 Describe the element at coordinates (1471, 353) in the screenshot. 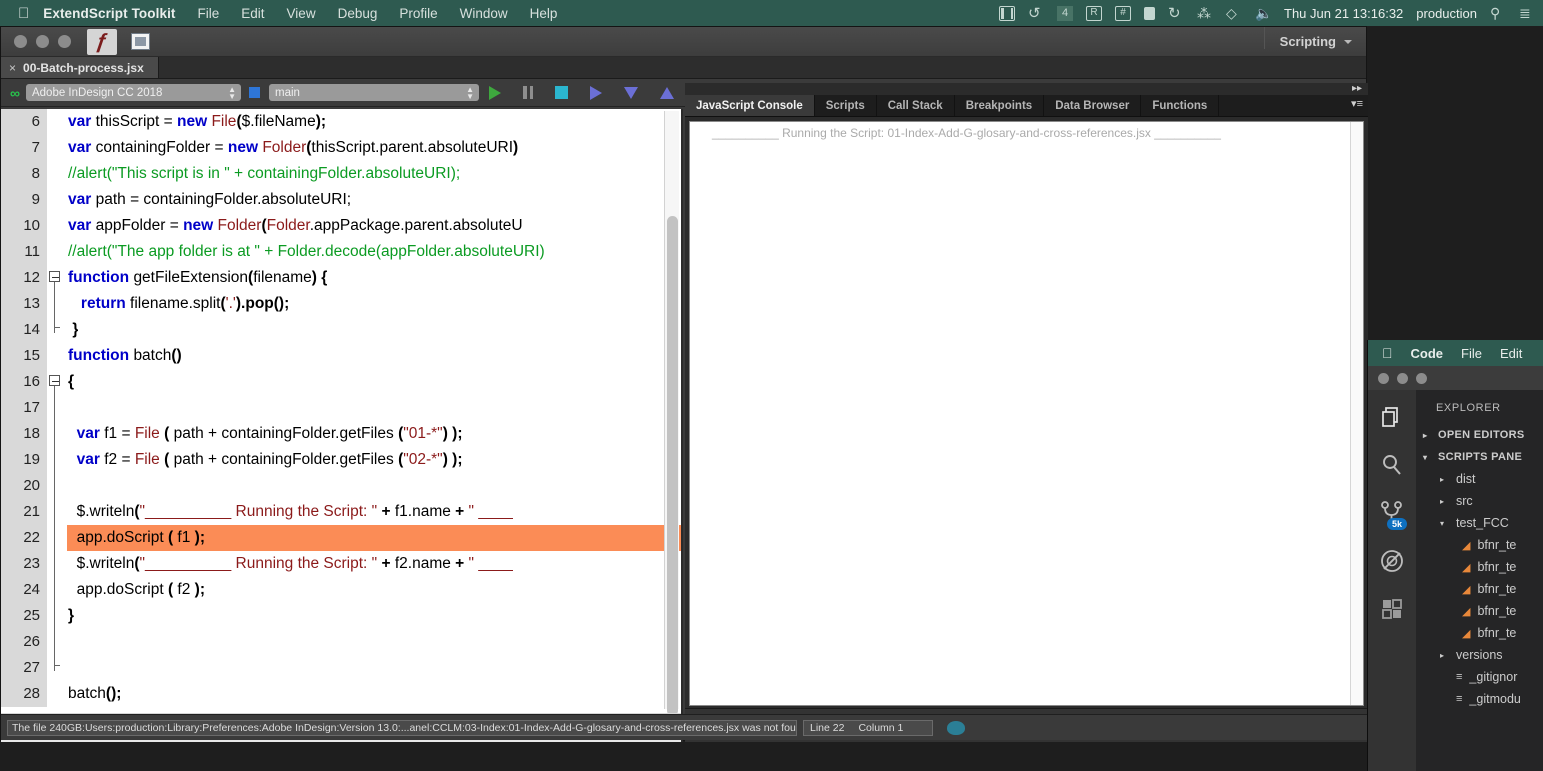

I see `vscode-menu-file: File` at that location.